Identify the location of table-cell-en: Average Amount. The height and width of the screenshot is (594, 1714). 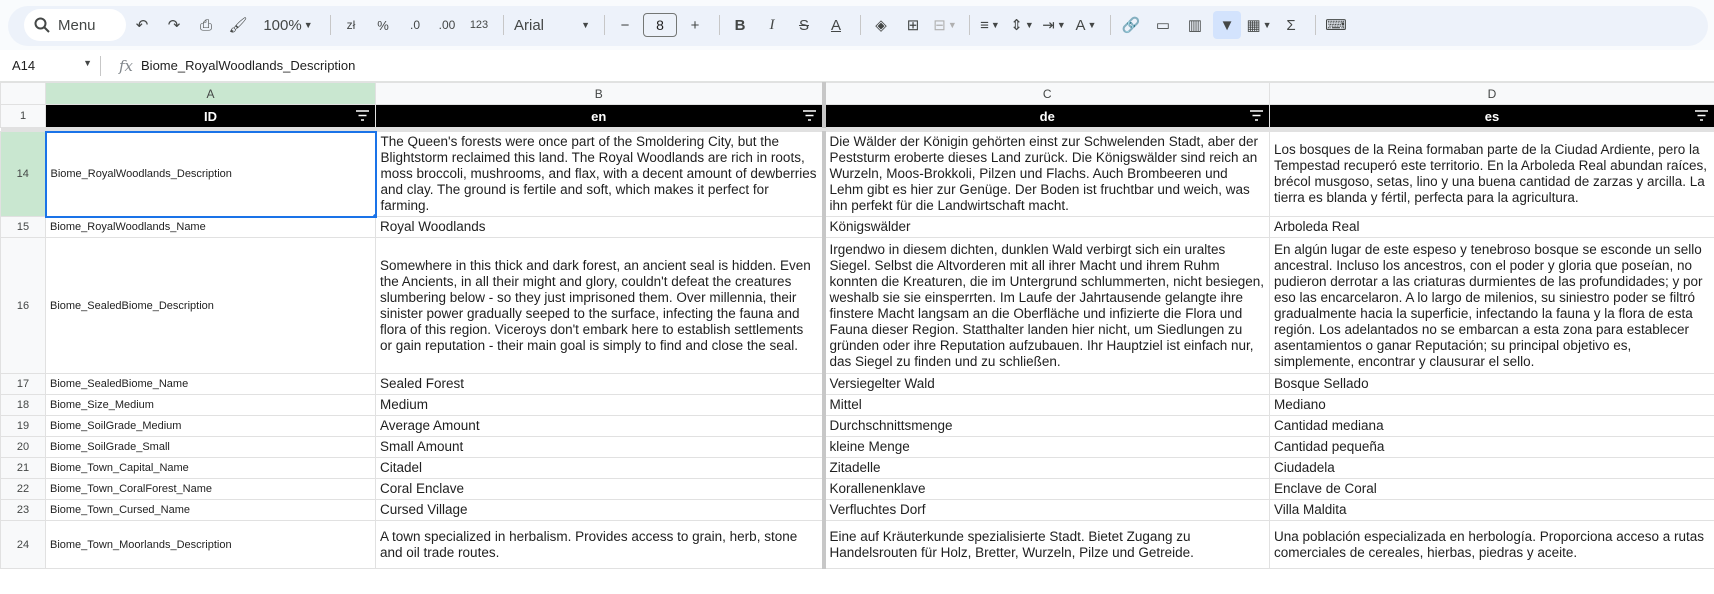
(600, 426).